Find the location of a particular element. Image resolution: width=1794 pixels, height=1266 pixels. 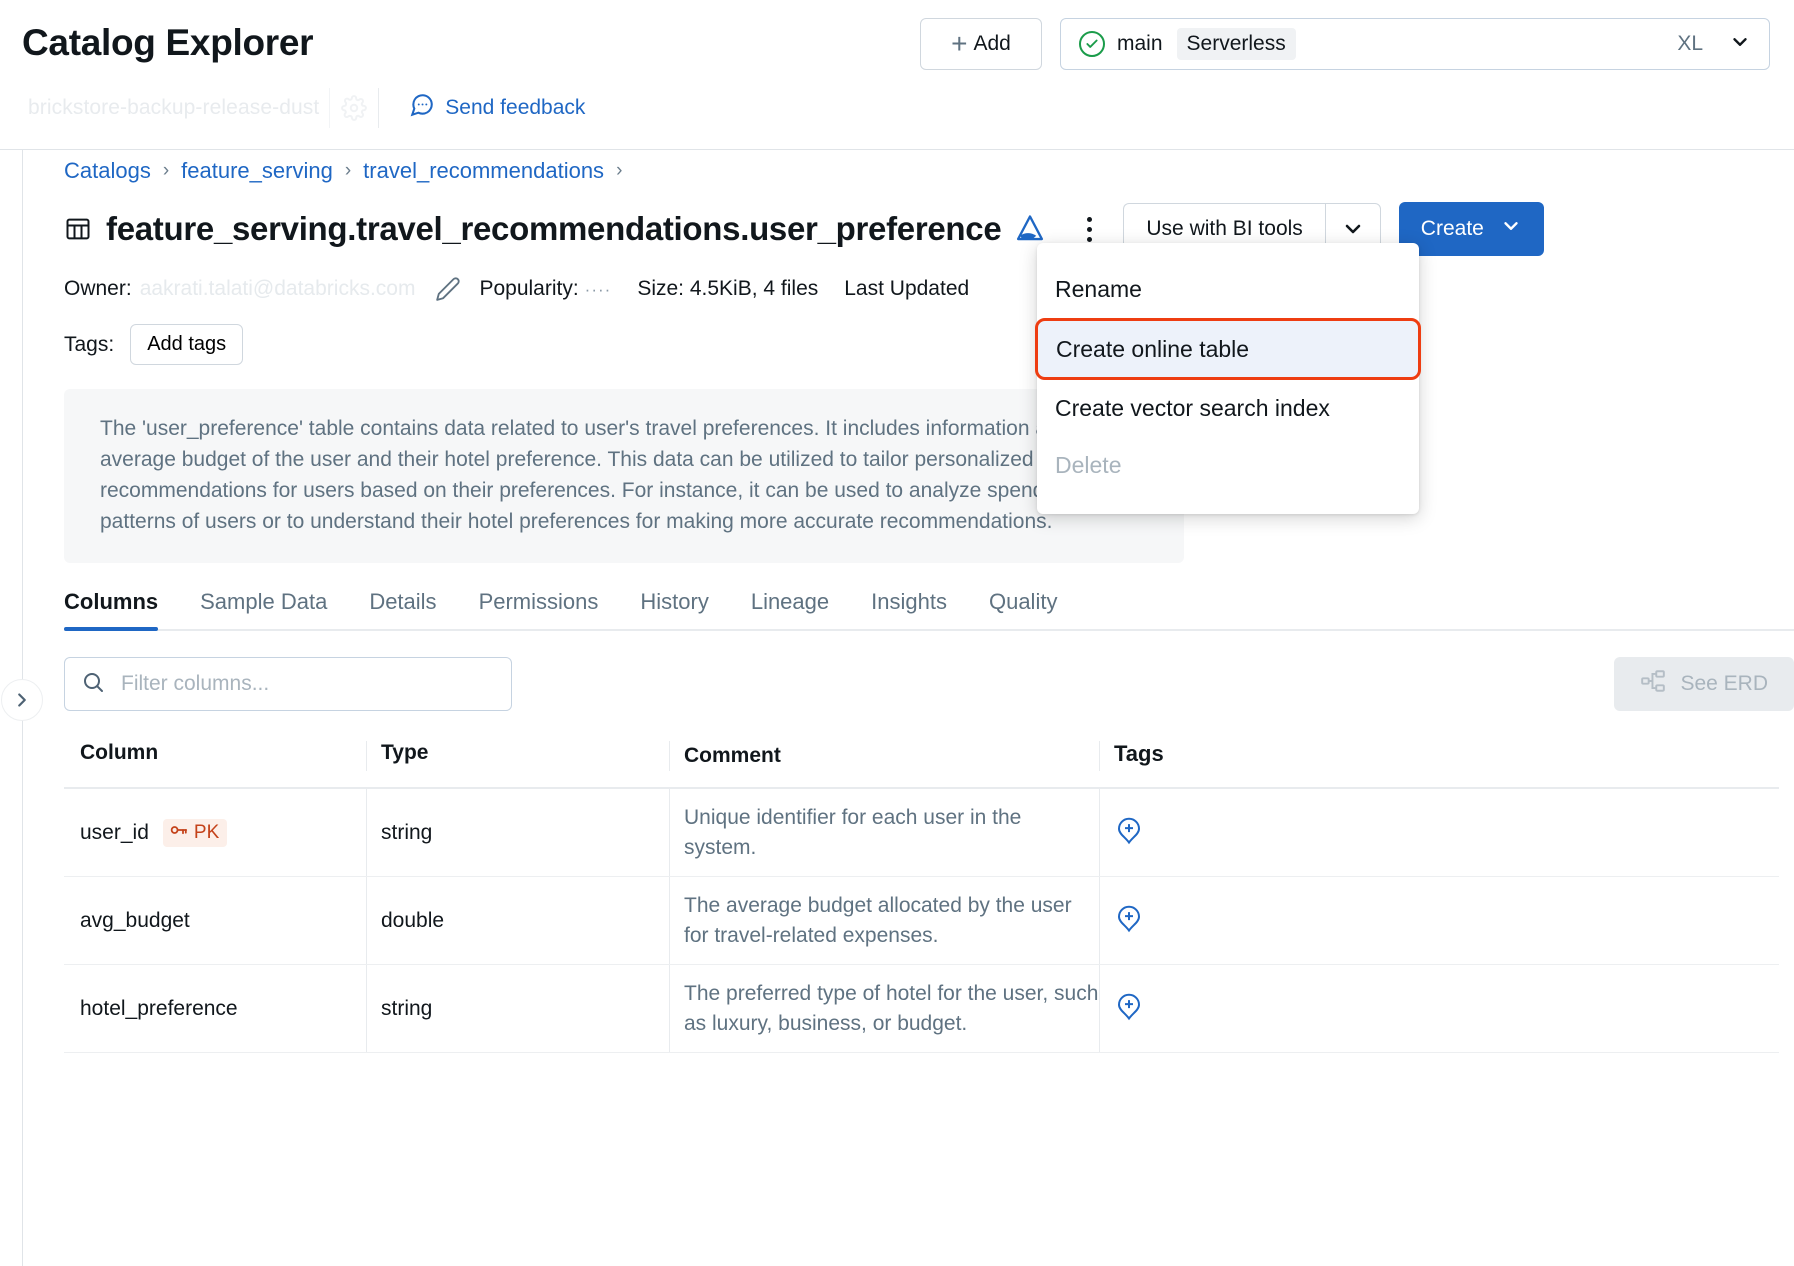

column-name-text: user_id is located at coordinates (114, 832).